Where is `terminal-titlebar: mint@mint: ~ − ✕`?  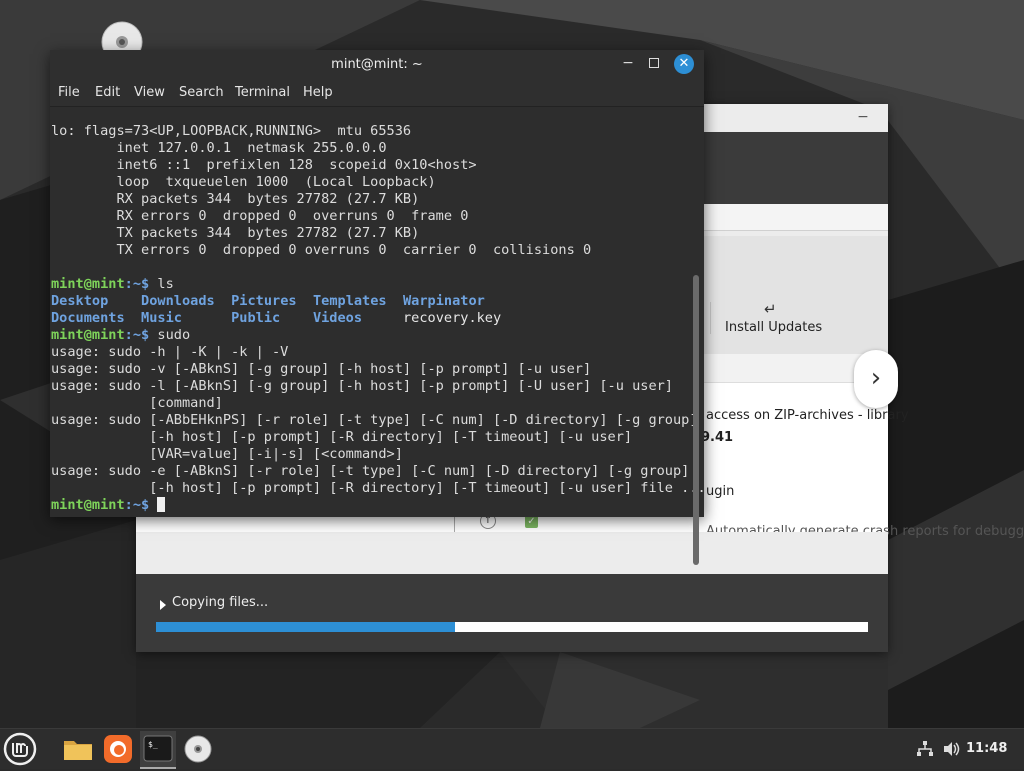
terminal-titlebar: mint@mint: ~ − ✕ is located at coordinates (377, 64).